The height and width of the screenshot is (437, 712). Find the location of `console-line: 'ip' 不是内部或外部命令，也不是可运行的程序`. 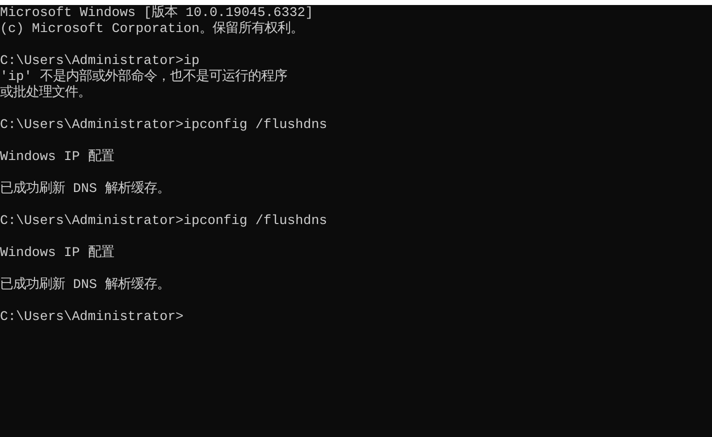

console-line: 'ip' 不是内部或外部命令，也不是可运行的程序 is located at coordinates (143, 76).